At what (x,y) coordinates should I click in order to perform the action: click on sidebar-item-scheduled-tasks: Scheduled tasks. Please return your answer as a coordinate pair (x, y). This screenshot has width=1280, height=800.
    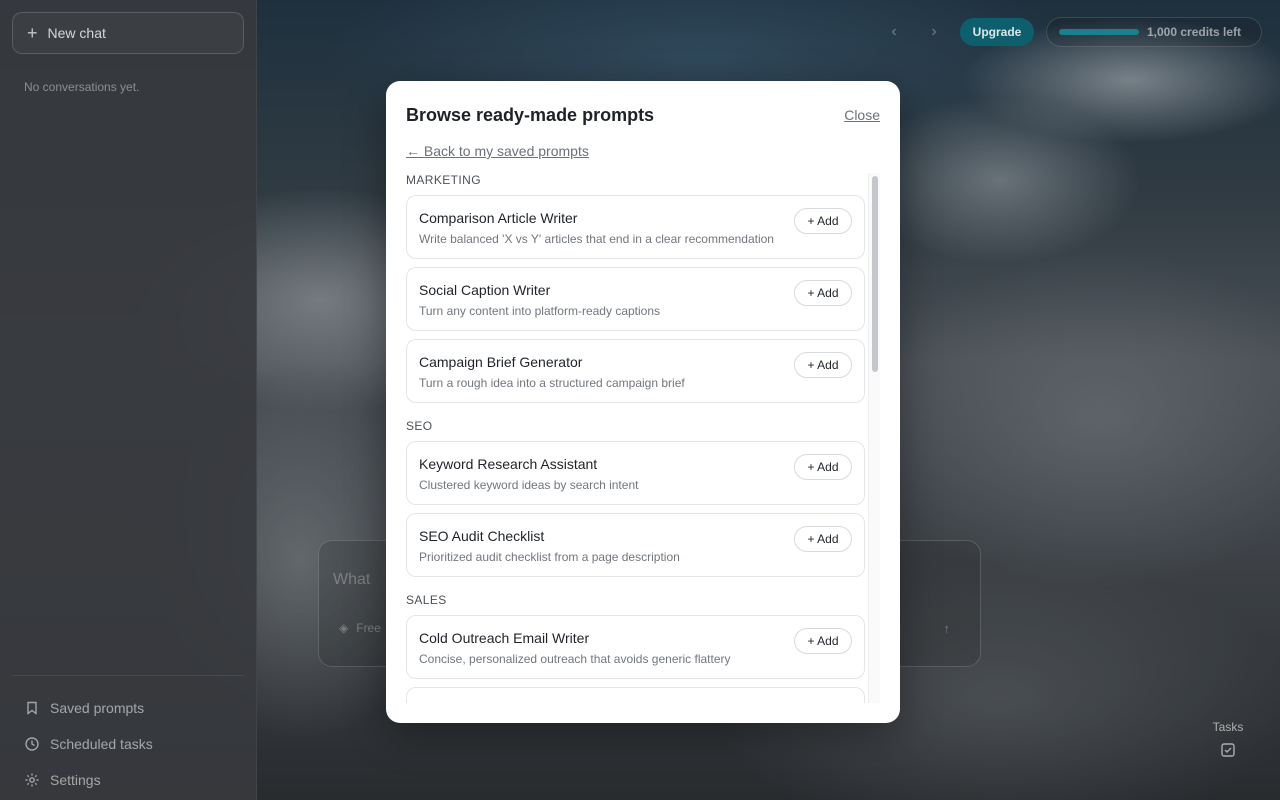
    Looking at the image, I should click on (88, 744).